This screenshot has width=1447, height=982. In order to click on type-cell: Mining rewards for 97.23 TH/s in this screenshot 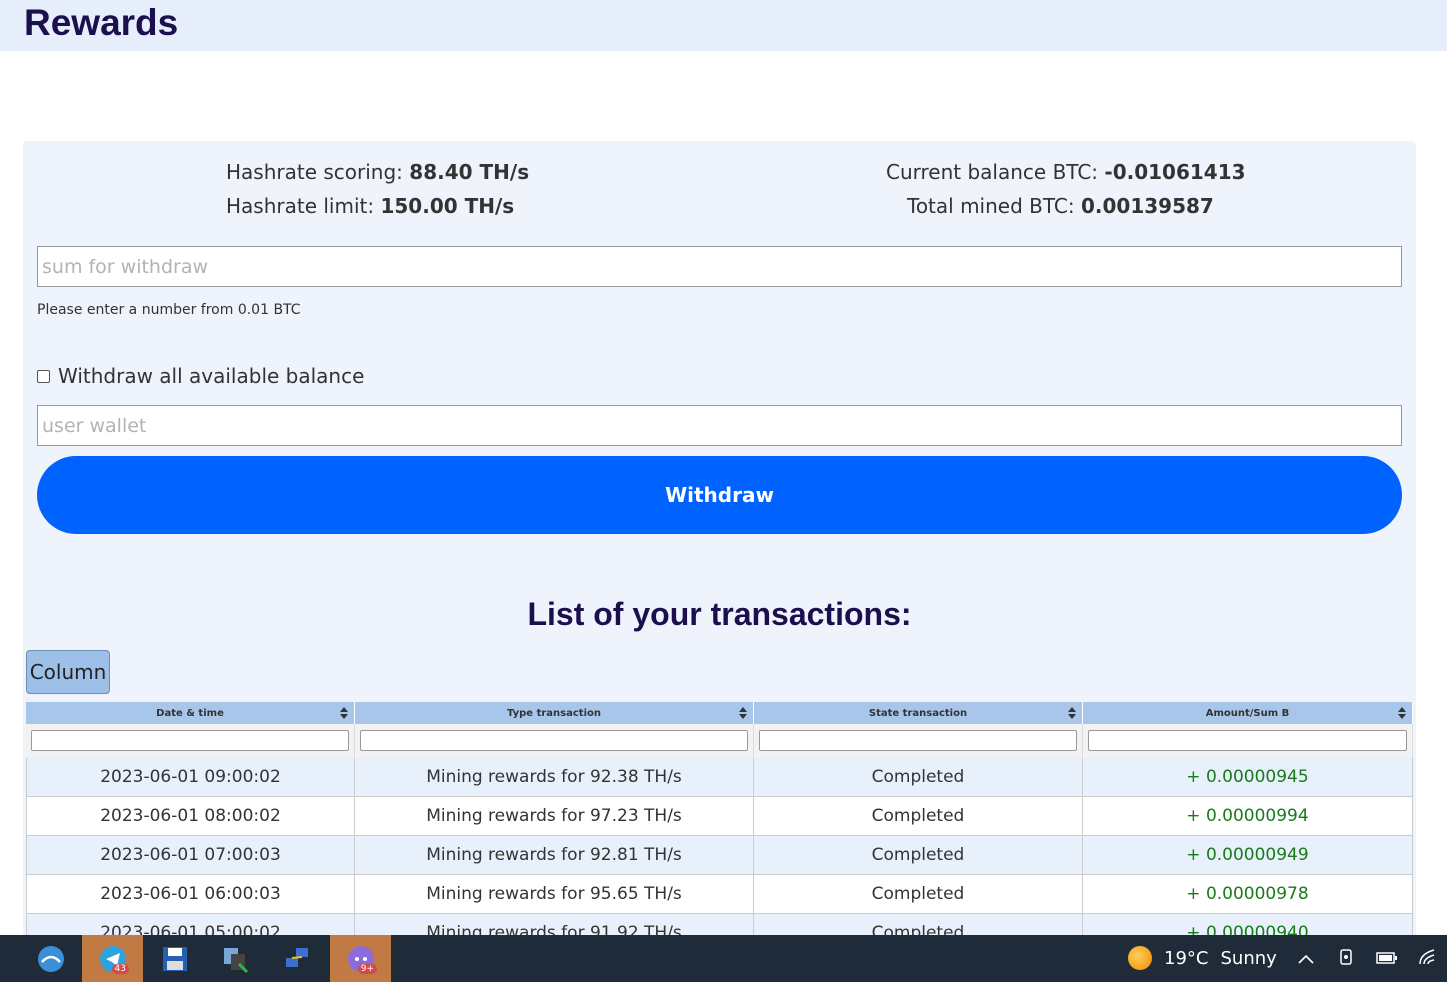, I will do `click(554, 816)`.